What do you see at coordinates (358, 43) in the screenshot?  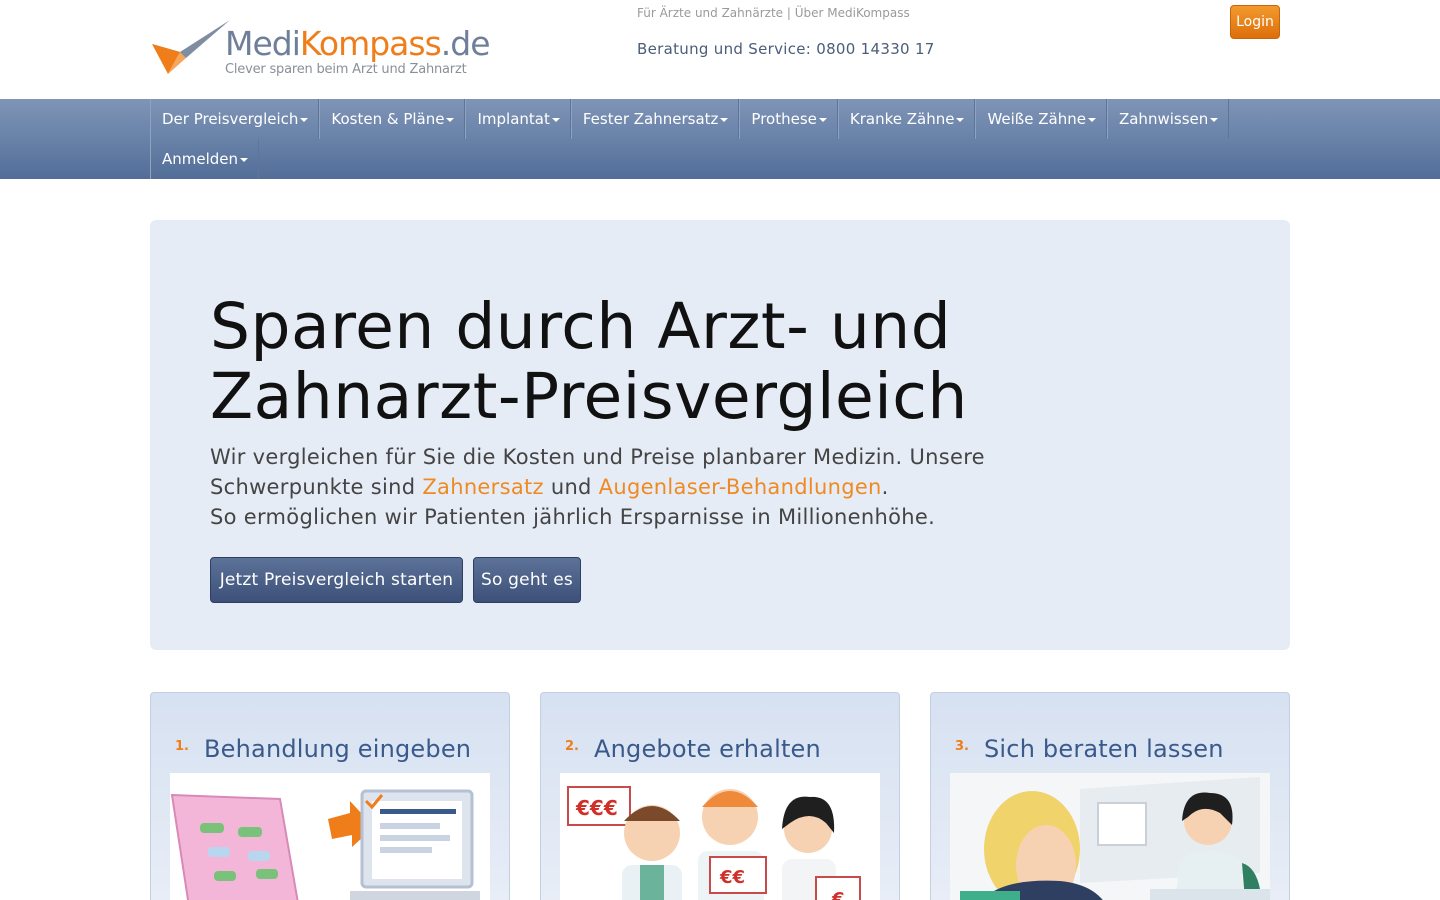 I see `logo-wordmark: MediKompass.de` at bounding box center [358, 43].